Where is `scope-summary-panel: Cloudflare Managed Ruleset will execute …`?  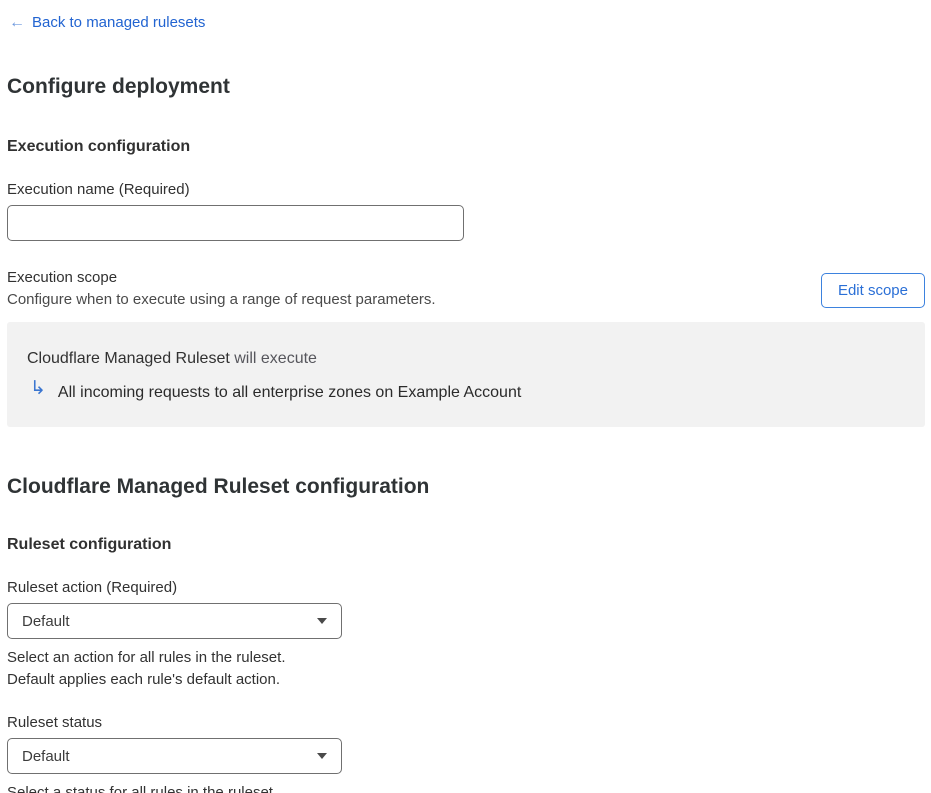 scope-summary-panel: Cloudflare Managed Ruleset will execute … is located at coordinates (466, 374).